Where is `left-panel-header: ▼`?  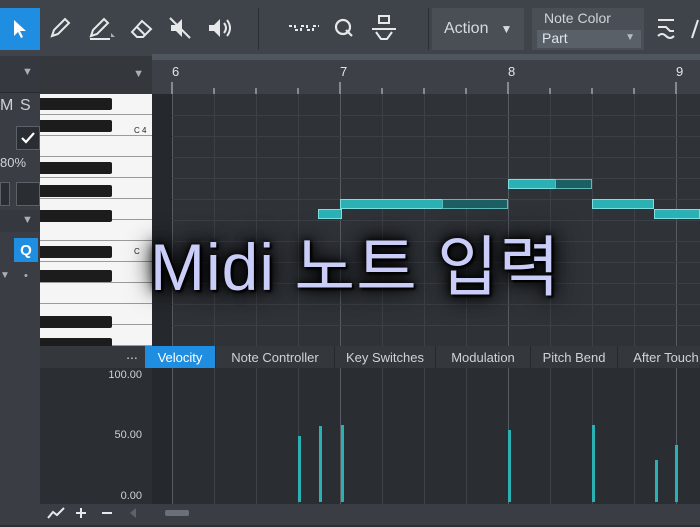
left-panel-header: ▼ is located at coordinates (20, 74).